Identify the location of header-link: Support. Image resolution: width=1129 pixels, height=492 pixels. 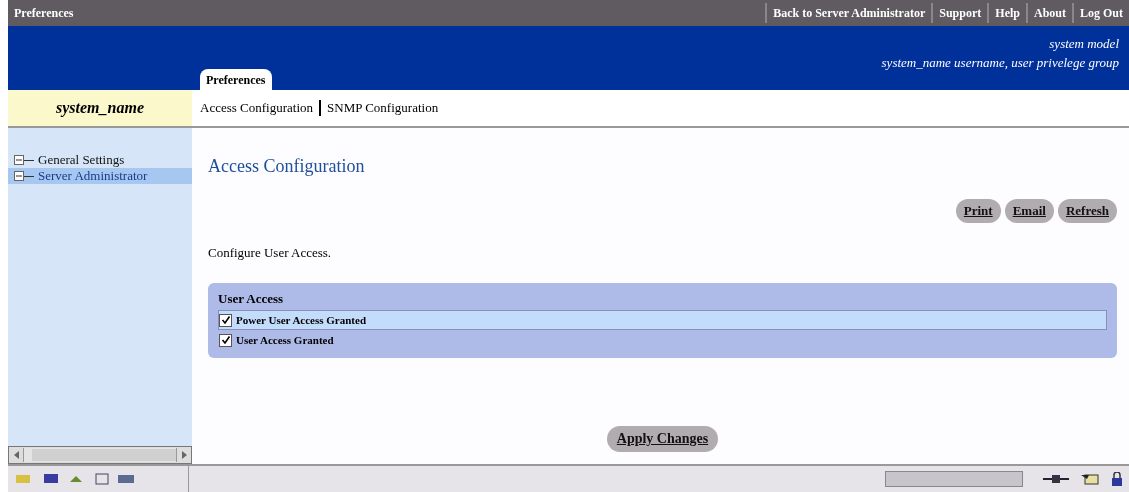
(959, 13).